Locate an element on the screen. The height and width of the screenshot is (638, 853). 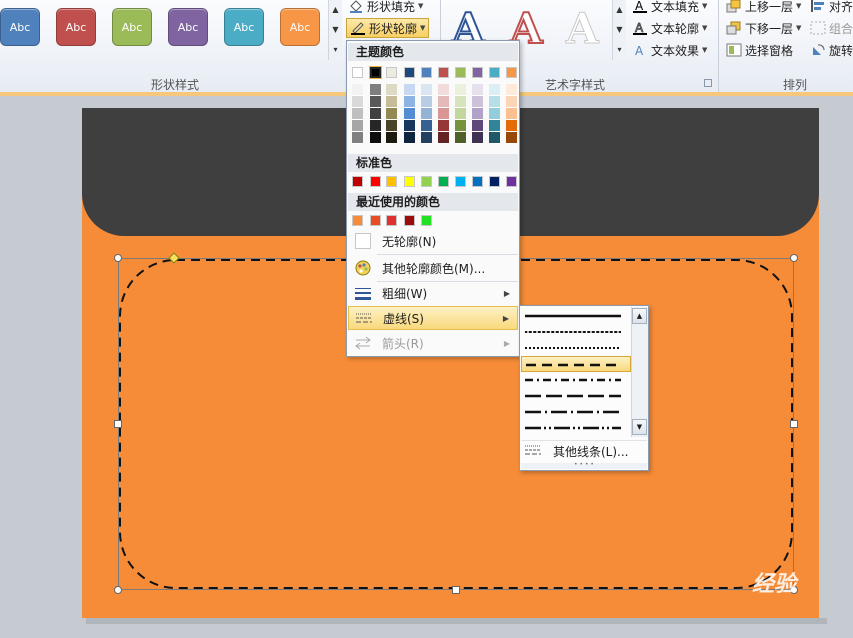
resize-handle-right is located at coordinates (794, 424).